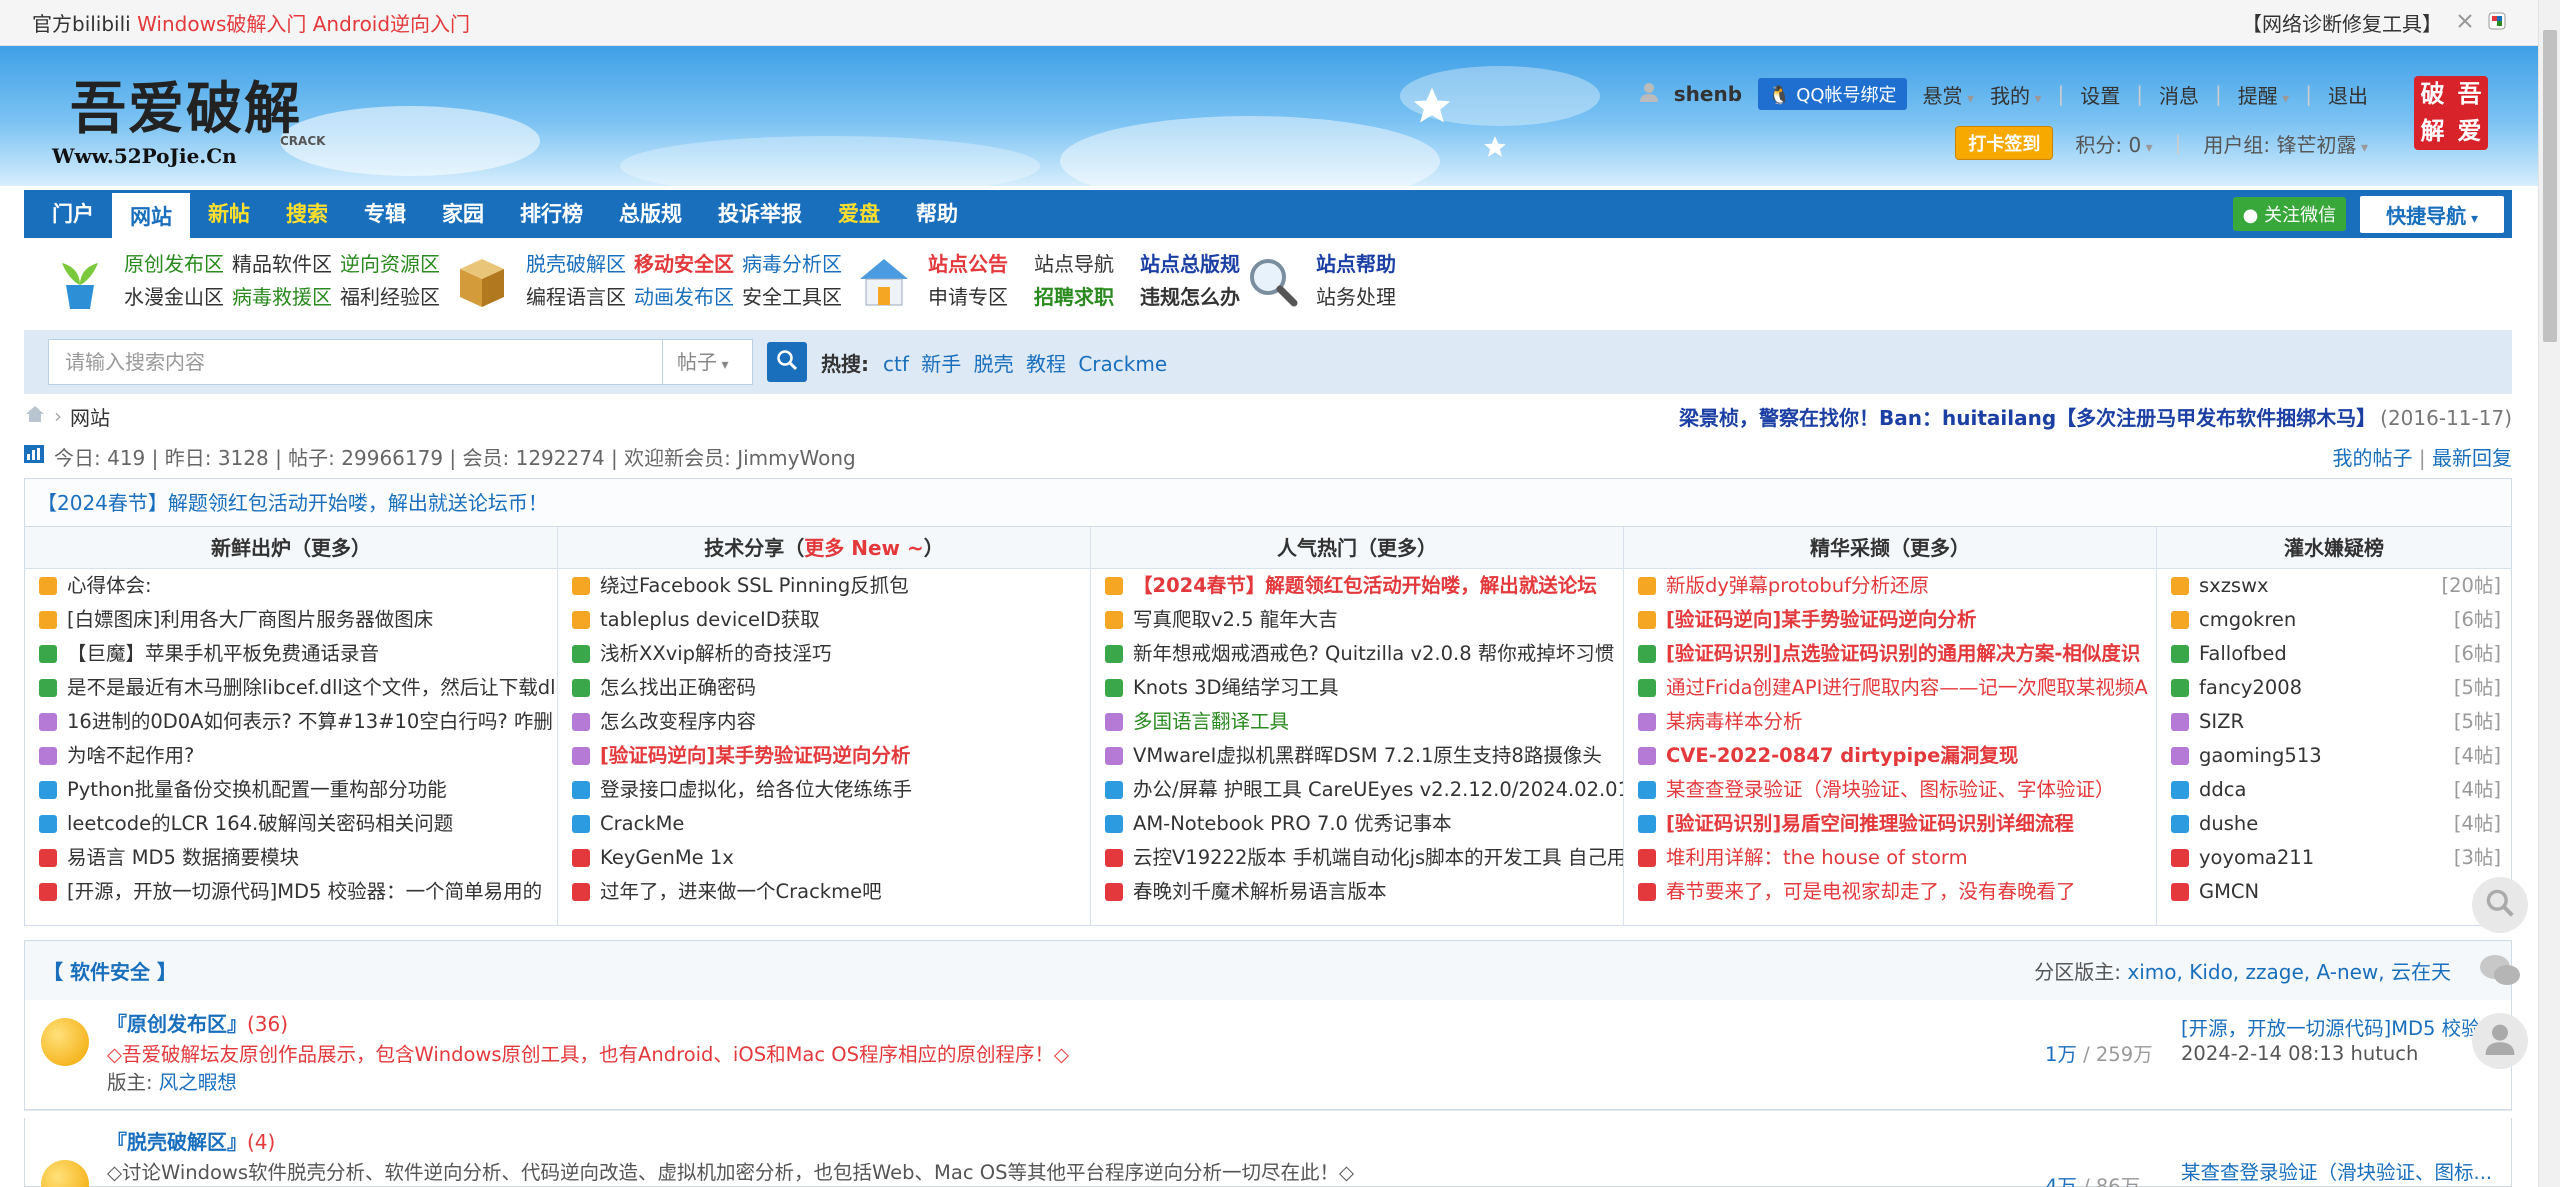  I want to click on topic-item: 云控V19222版本 手机端自动化js脚本的开发工具 自己用, so click(1357, 858).